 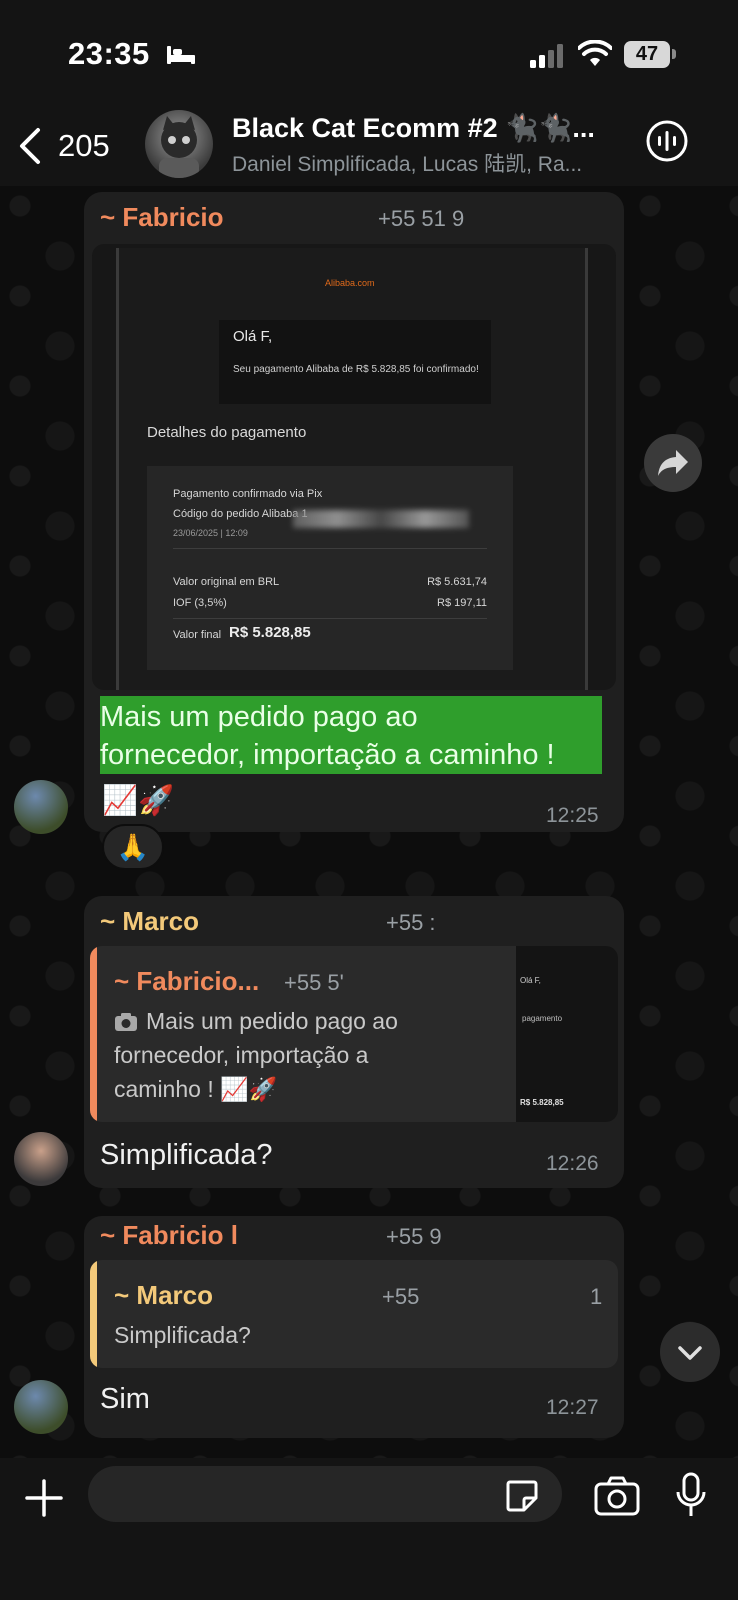 What do you see at coordinates (210, 533) in the screenshot?
I see `payment-date: 23/06/2025 | 12:09` at bounding box center [210, 533].